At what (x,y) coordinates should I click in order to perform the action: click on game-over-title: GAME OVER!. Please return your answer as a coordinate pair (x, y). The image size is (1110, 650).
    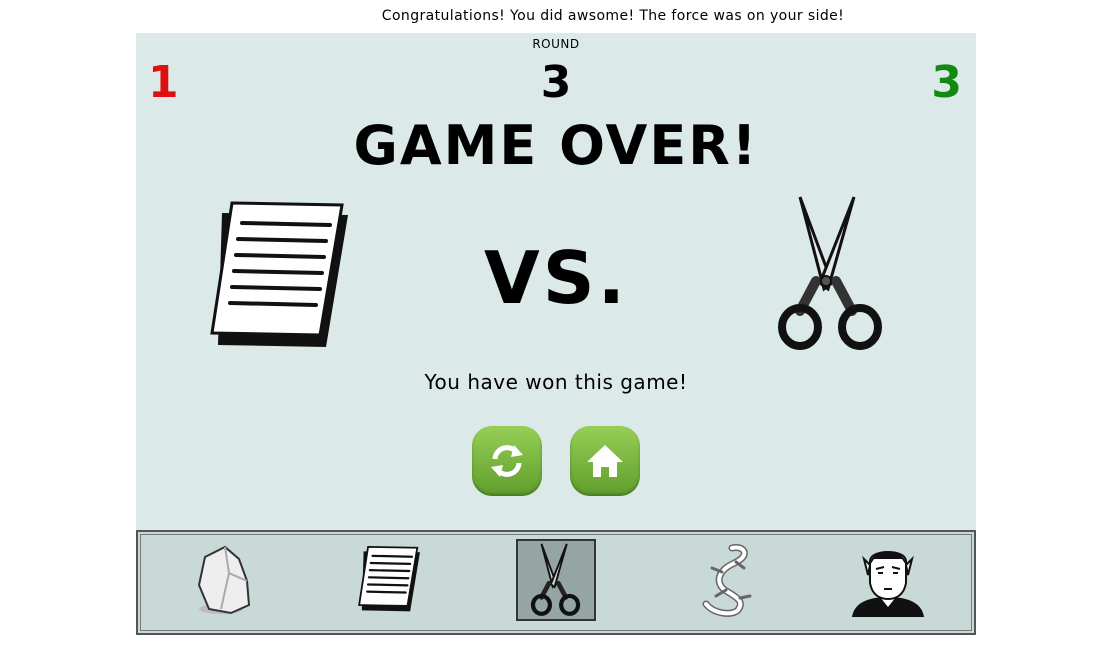
    Looking at the image, I should click on (556, 145).